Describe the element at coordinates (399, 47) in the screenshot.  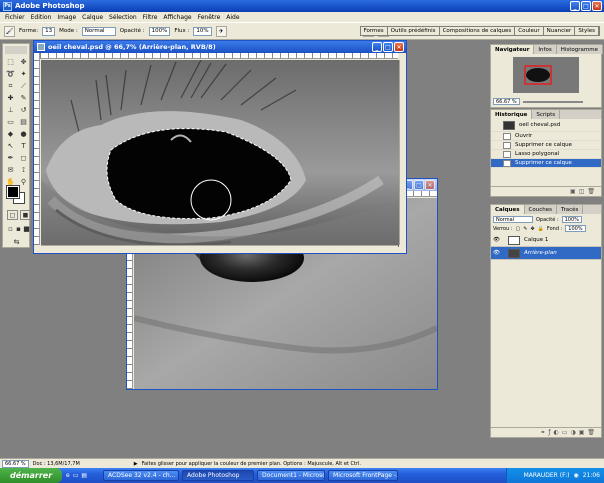
I see `doc-close-button: ✕` at that location.